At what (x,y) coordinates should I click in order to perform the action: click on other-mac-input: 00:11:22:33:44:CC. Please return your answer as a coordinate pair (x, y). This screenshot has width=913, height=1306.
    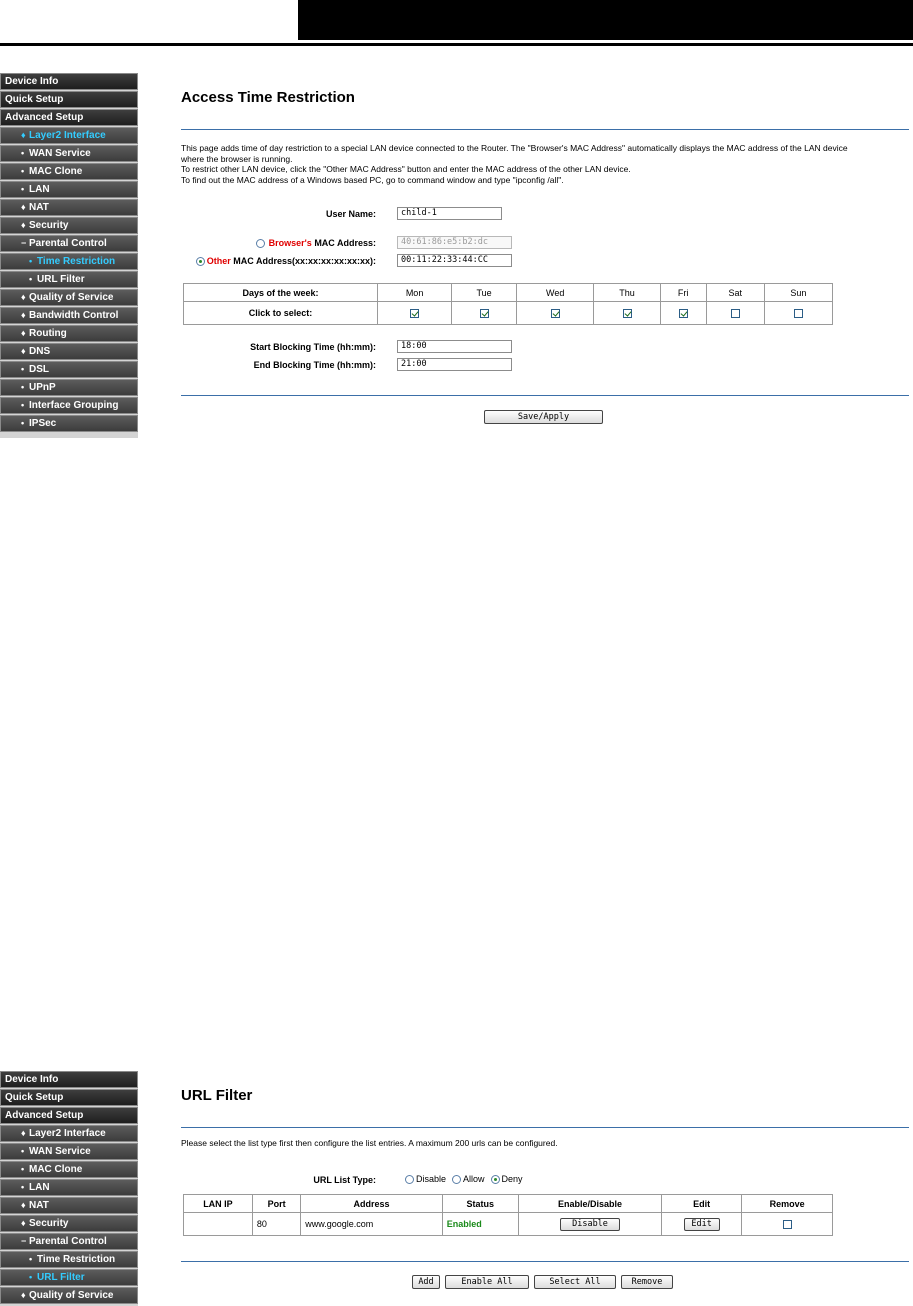
    Looking at the image, I should click on (454, 260).